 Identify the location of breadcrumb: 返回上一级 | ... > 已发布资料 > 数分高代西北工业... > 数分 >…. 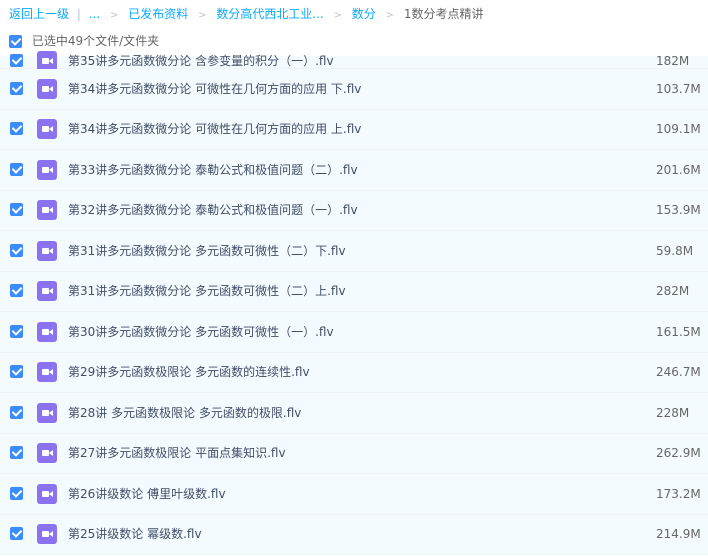
(246, 14).